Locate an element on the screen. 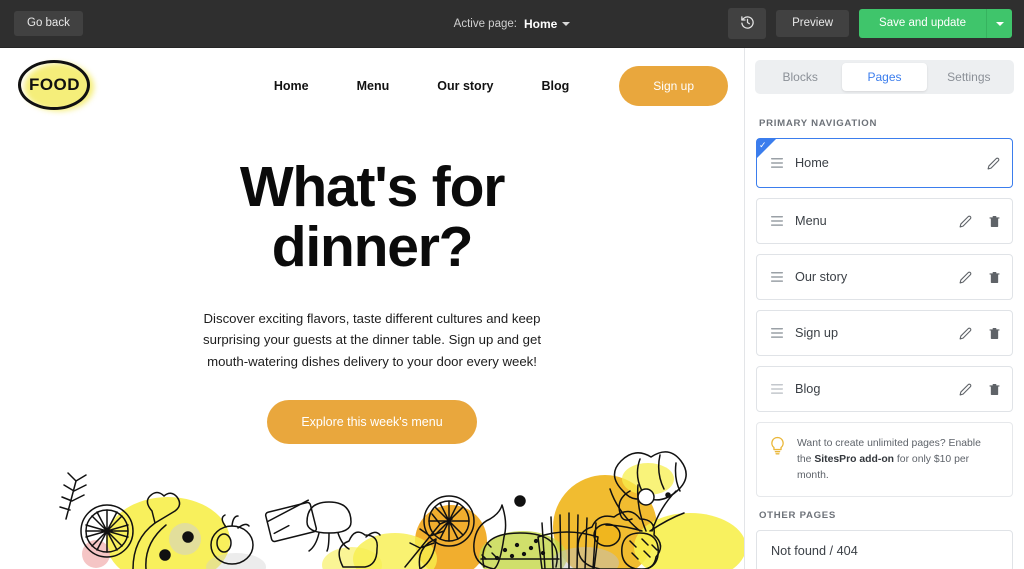 The image size is (1024, 569). active-page-value: Home is located at coordinates (540, 24).